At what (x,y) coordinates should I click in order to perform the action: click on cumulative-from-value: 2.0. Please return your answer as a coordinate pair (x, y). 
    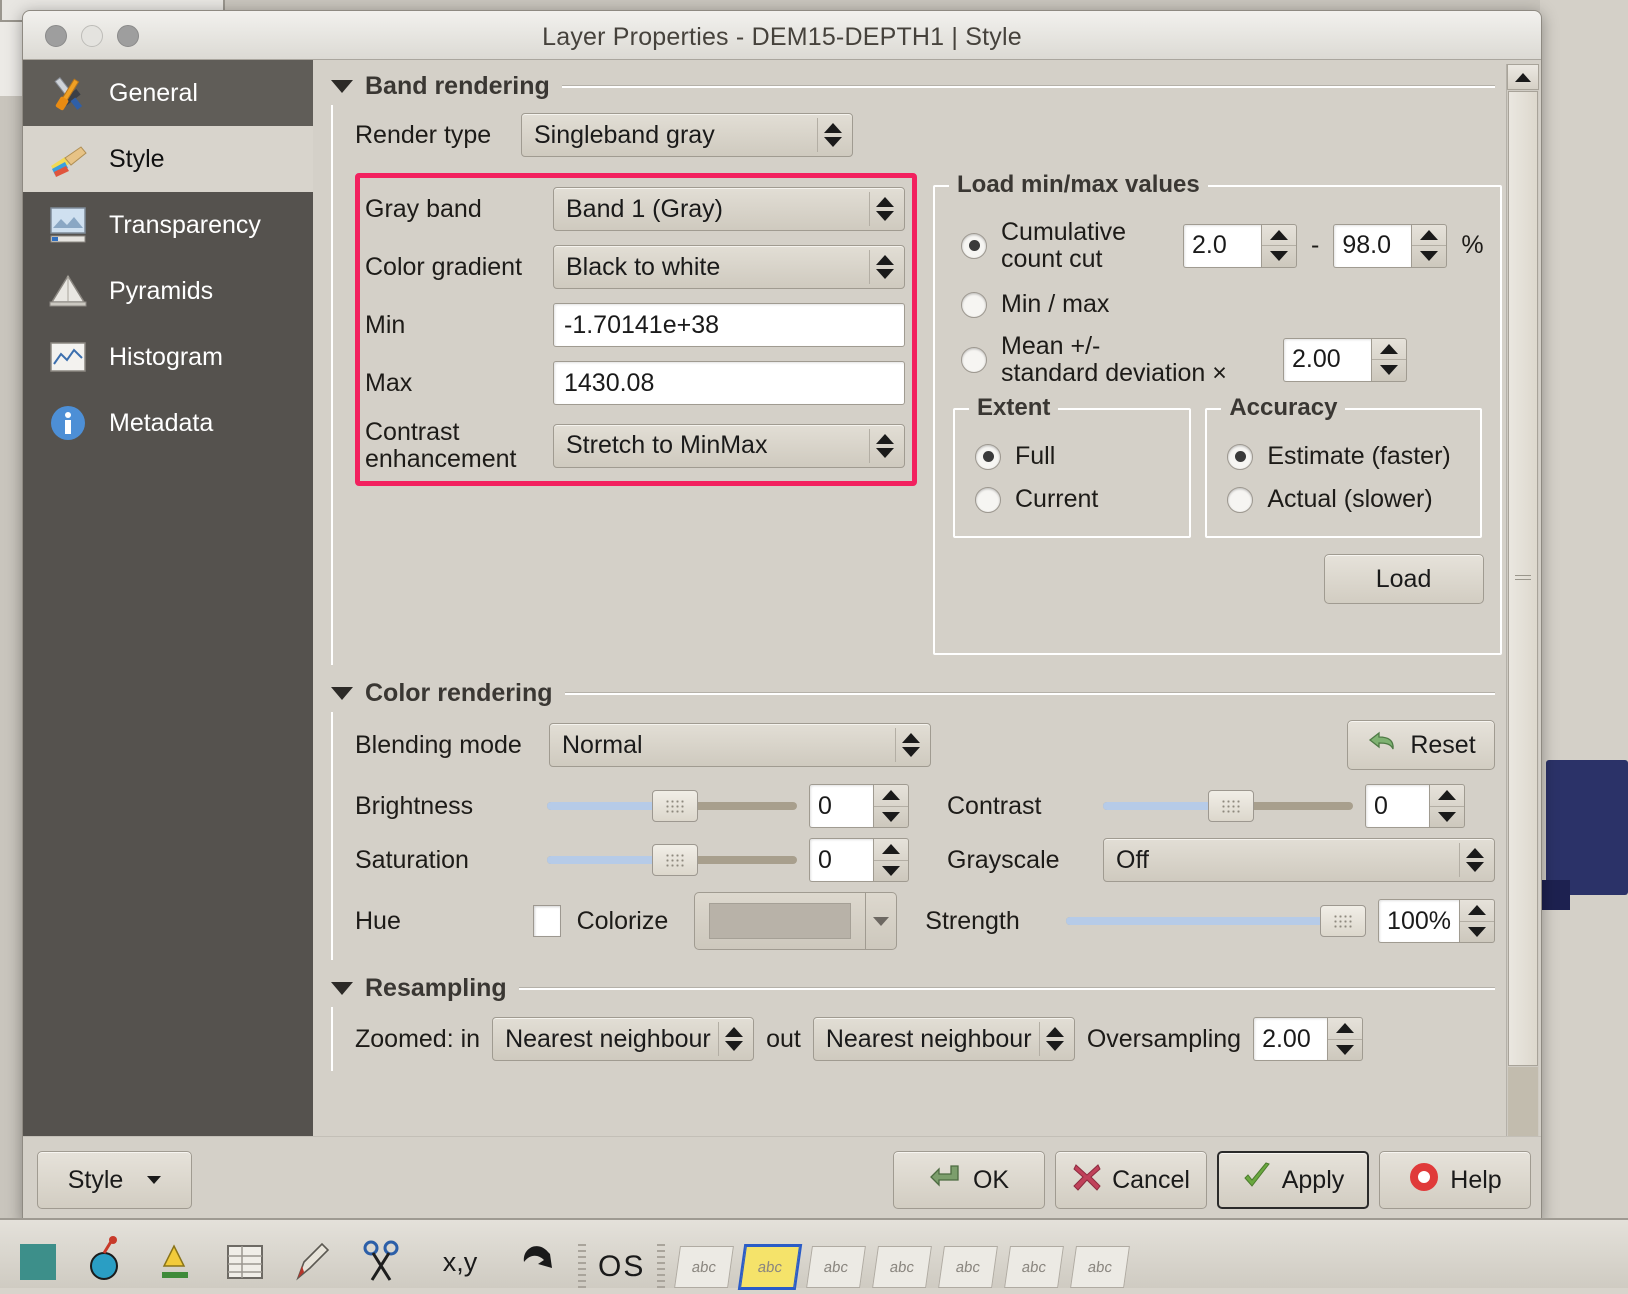
    Looking at the image, I should click on (1222, 246).